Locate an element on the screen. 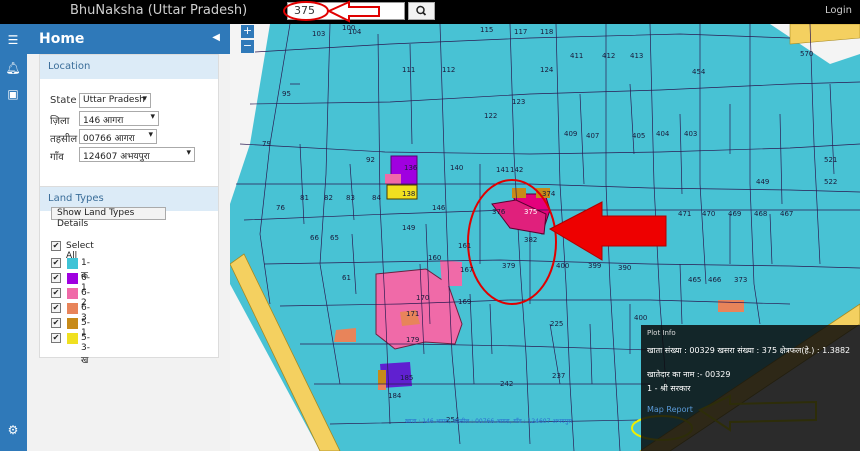  zoom-out-button: − is located at coordinates (247, 46).